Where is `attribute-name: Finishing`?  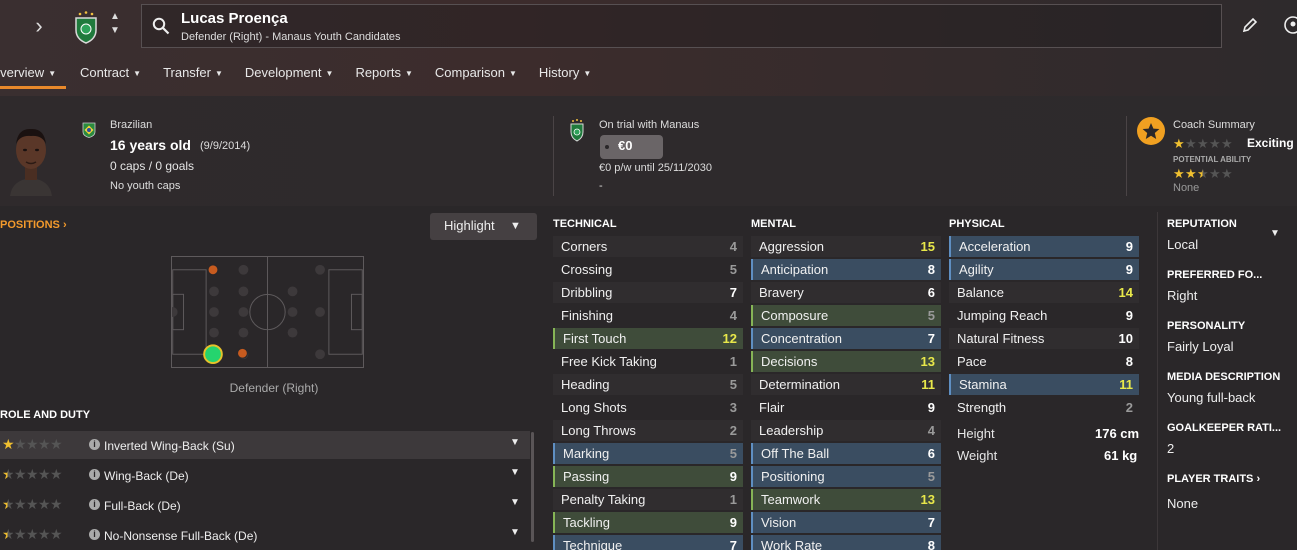 attribute-name: Finishing is located at coordinates (587, 315).